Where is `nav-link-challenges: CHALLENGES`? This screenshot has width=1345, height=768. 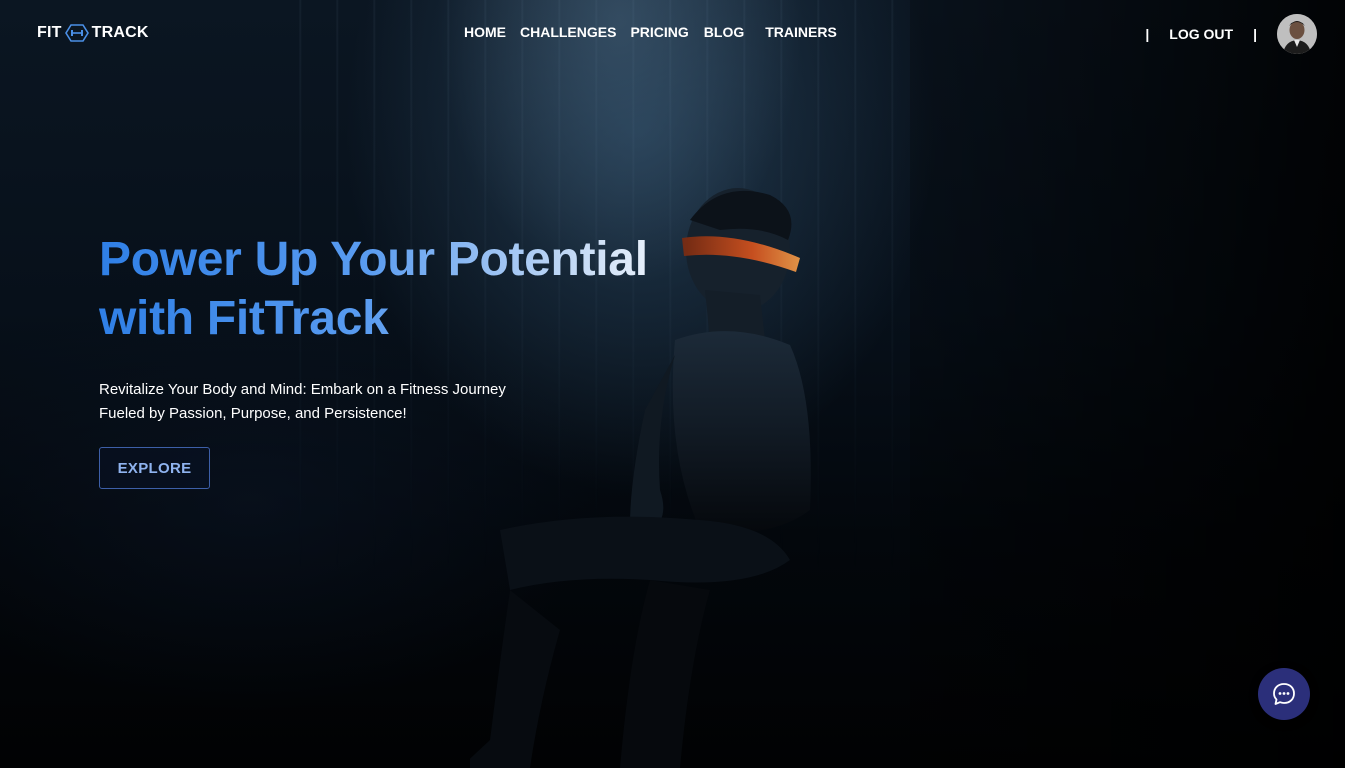 nav-link-challenges: CHALLENGES is located at coordinates (568, 32).